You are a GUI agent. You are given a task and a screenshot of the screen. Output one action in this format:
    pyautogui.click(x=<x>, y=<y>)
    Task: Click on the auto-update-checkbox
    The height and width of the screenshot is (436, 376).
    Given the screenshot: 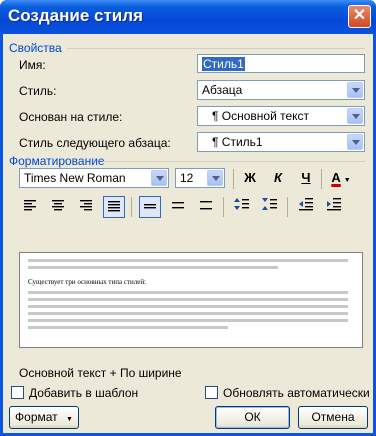 What is the action you would take?
    pyautogui.click(x=211, y=392)
    